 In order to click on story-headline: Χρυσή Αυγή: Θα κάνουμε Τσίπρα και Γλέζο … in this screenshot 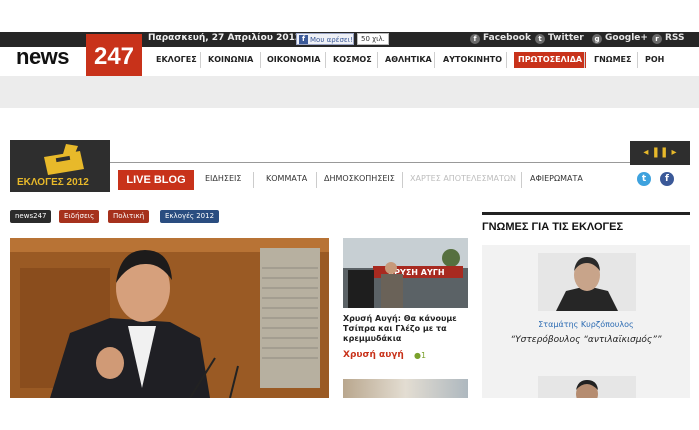, I will do `click(408, 329)`.